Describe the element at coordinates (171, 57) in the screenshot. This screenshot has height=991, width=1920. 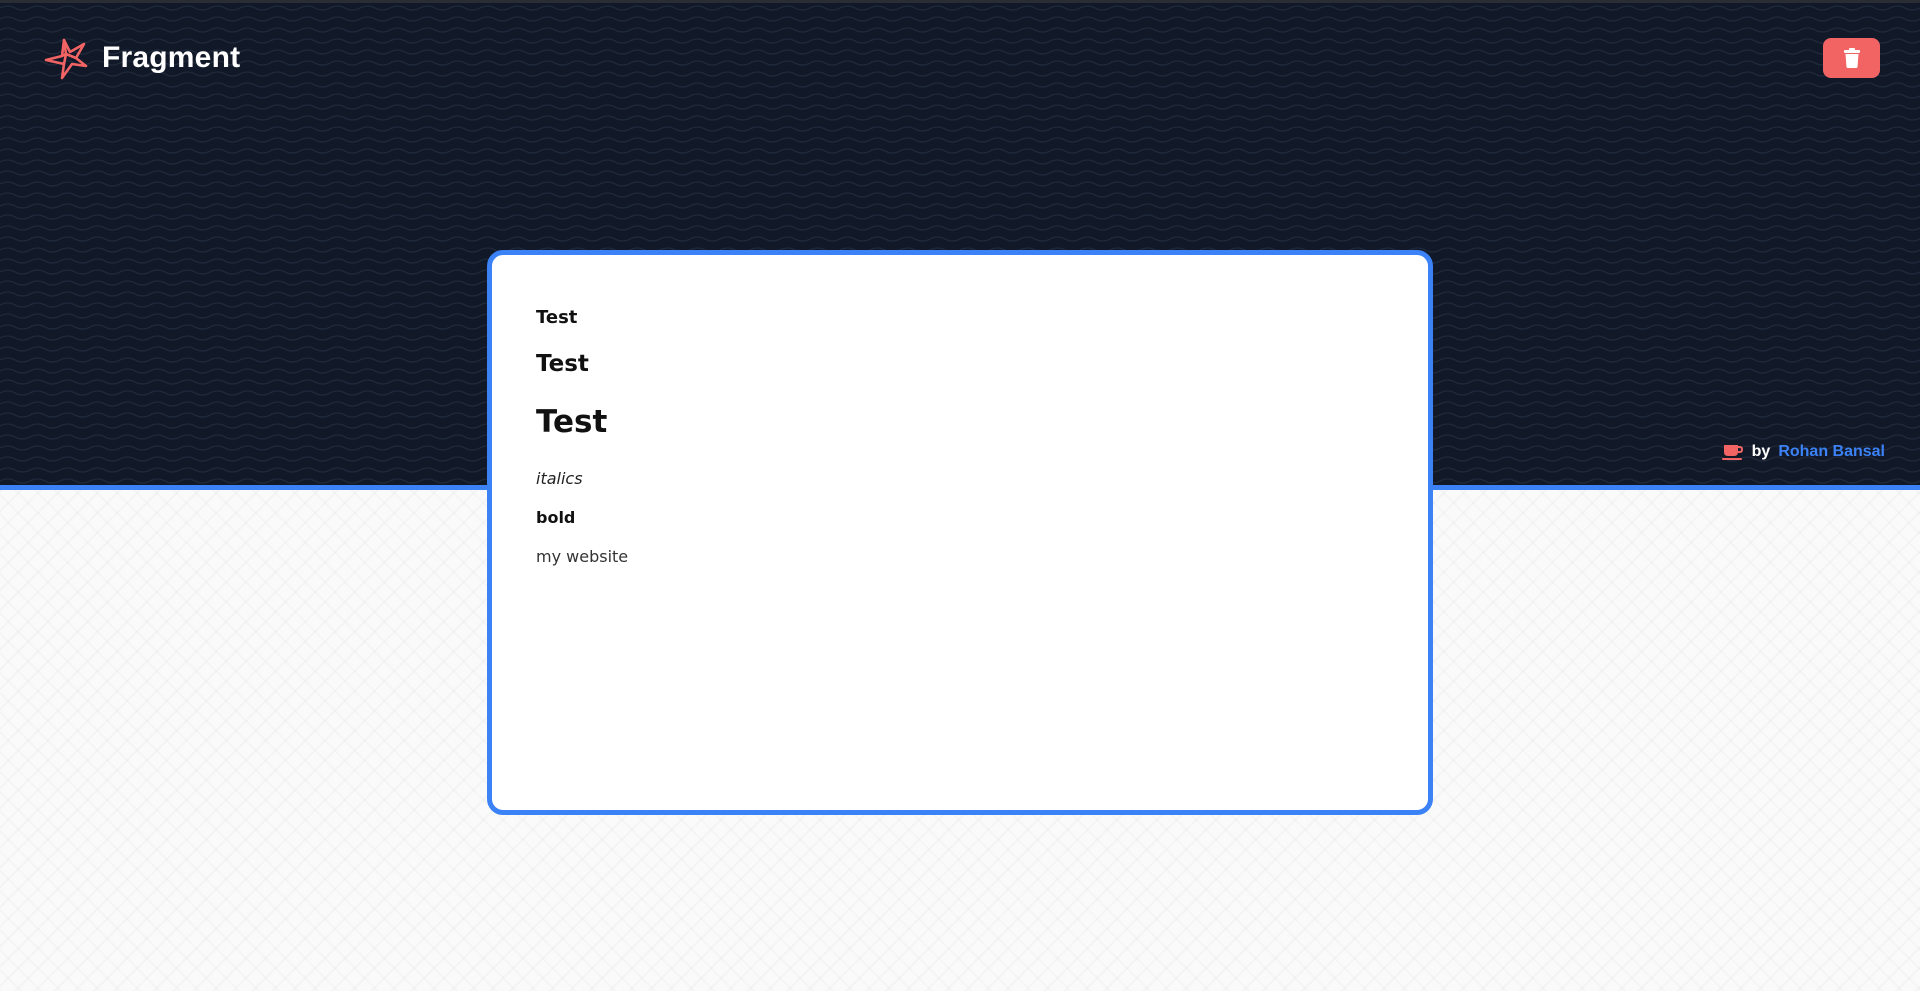
I see `app-title: Fragment` at that location.